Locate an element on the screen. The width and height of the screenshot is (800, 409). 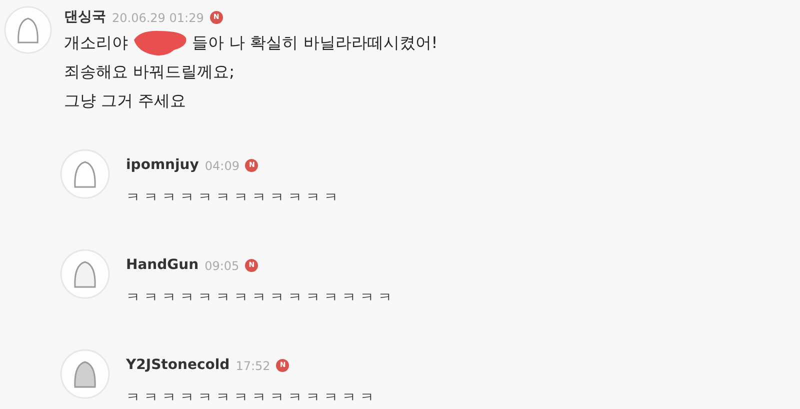
comment-time: 17:52 is located at coordinates (253, 366).